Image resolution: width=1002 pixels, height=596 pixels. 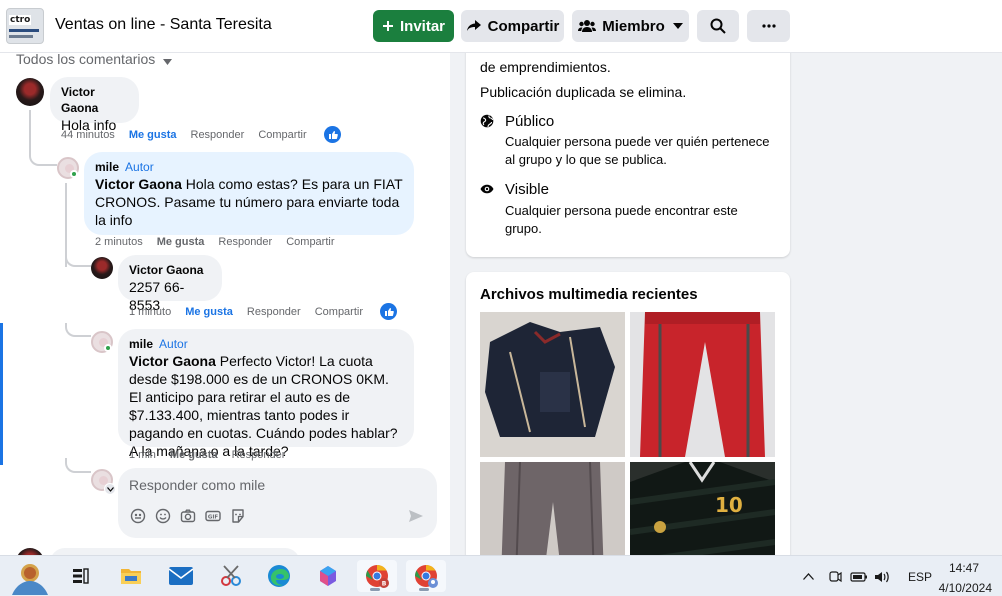 I want to click on thread-highlight-marker, so click(x=1, y=394).